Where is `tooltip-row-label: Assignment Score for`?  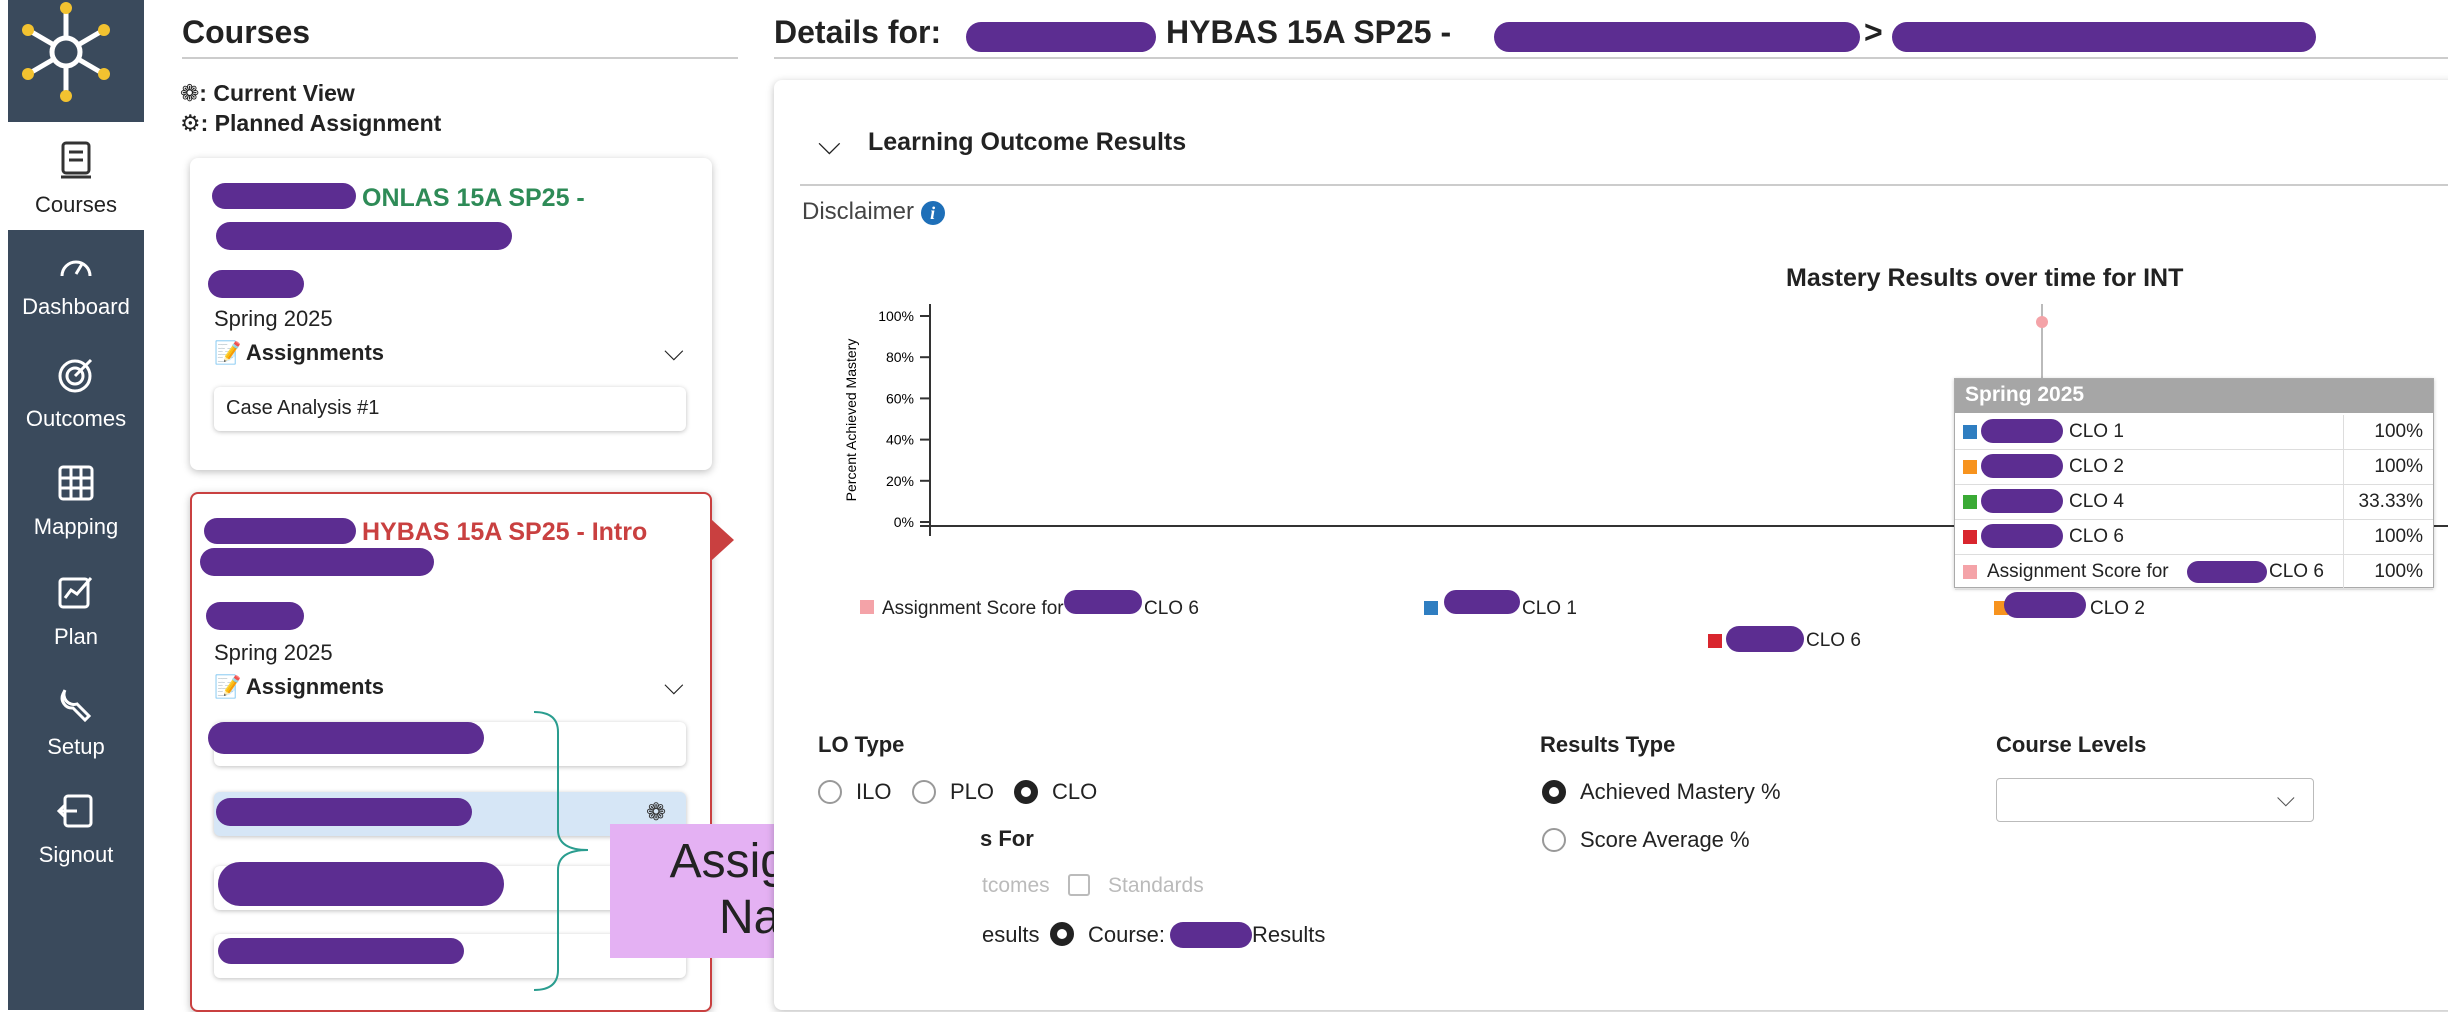
tooltip-row-label: Assignment Score for is located at coordinates (2078, 571).